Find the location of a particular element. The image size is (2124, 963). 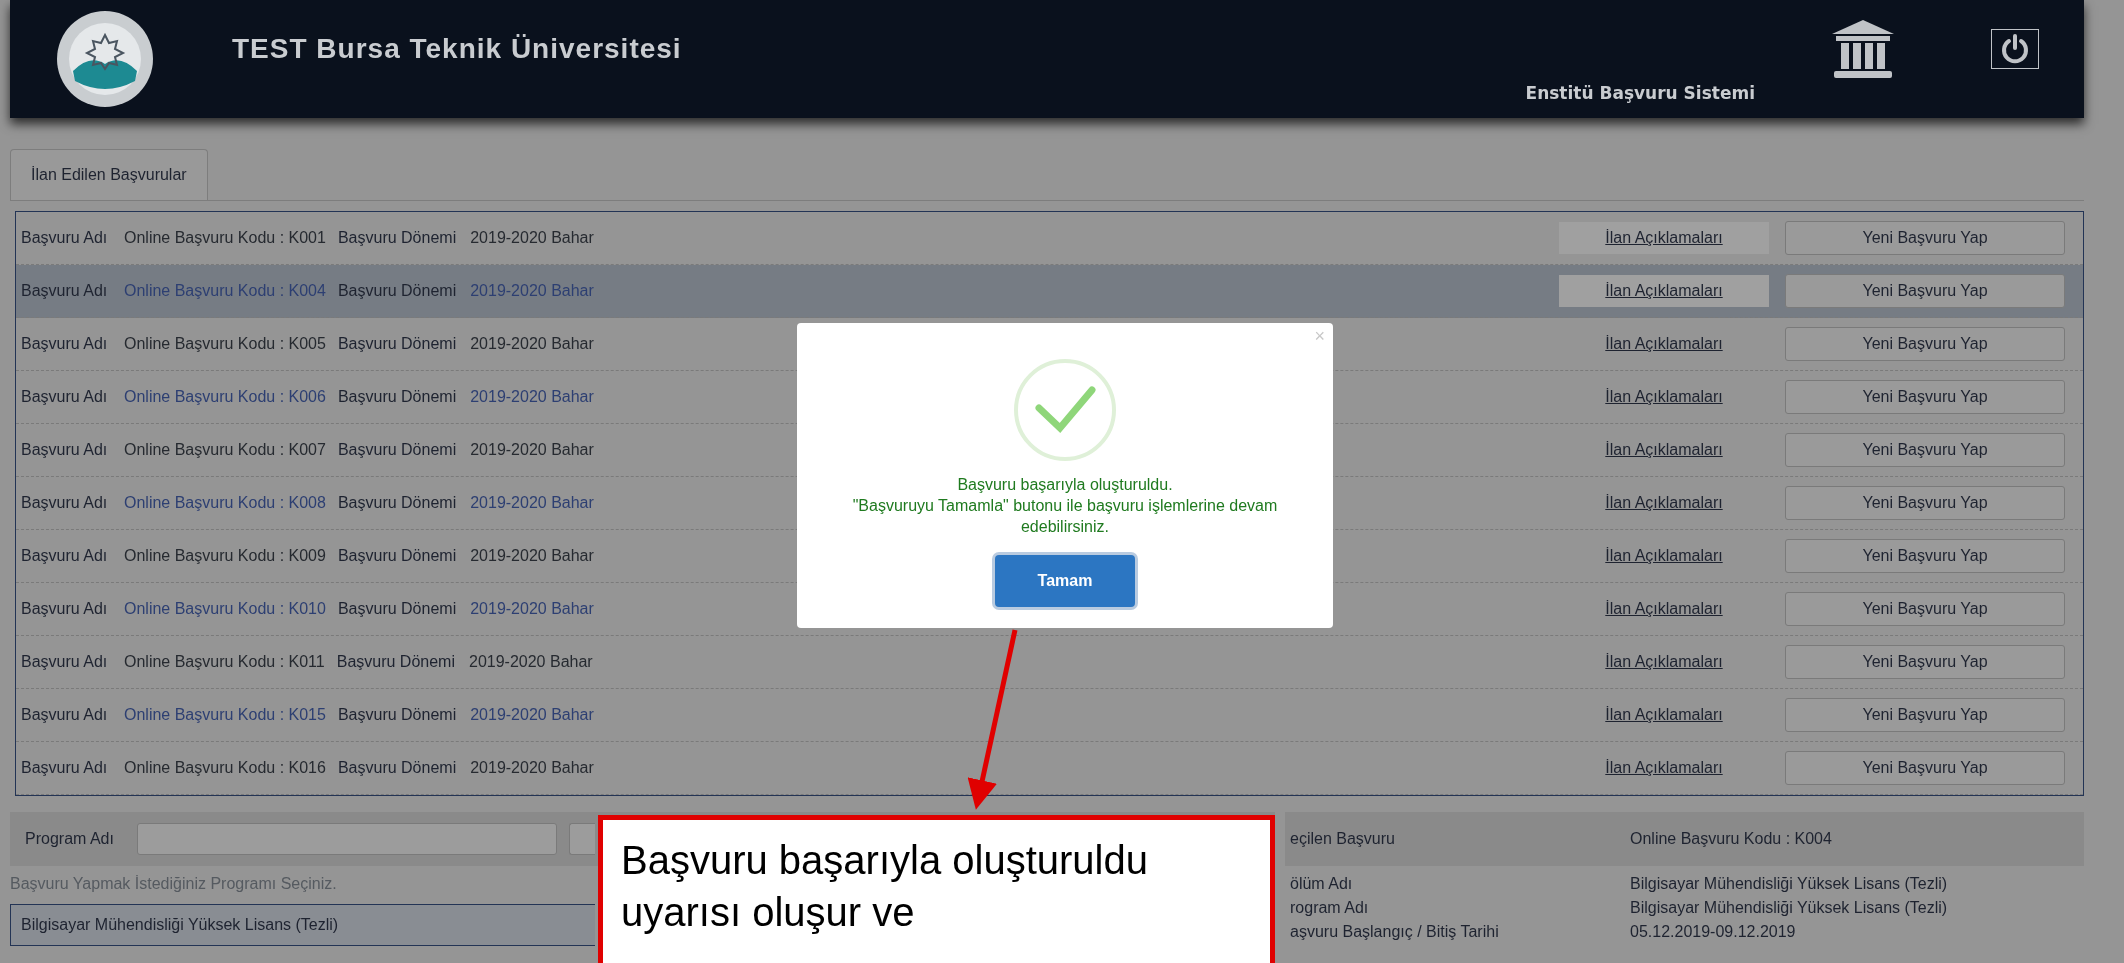

program-name-field is located at coordinates (347, 839).